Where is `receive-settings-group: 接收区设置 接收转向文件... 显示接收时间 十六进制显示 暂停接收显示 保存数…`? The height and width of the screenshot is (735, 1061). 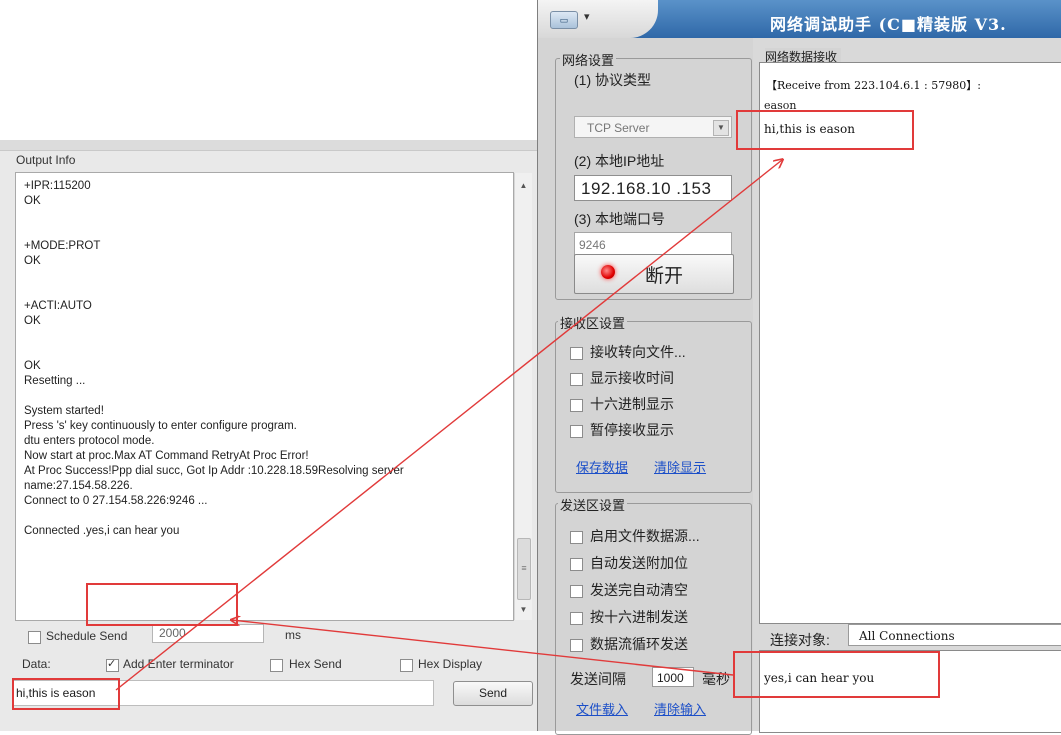
receive-settings-group: 接收区设置 接收转向文件... 显示接收时间 十六进制显示 暂停接收显示 保存数… is located at coordinates (653, 403).